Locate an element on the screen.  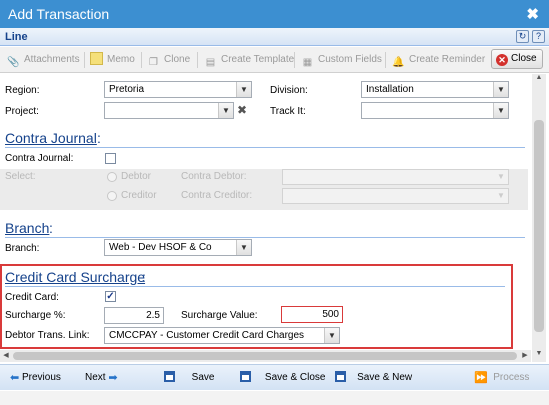
attachments-button: 📎 Attachments is located at coordinates (43, 60).